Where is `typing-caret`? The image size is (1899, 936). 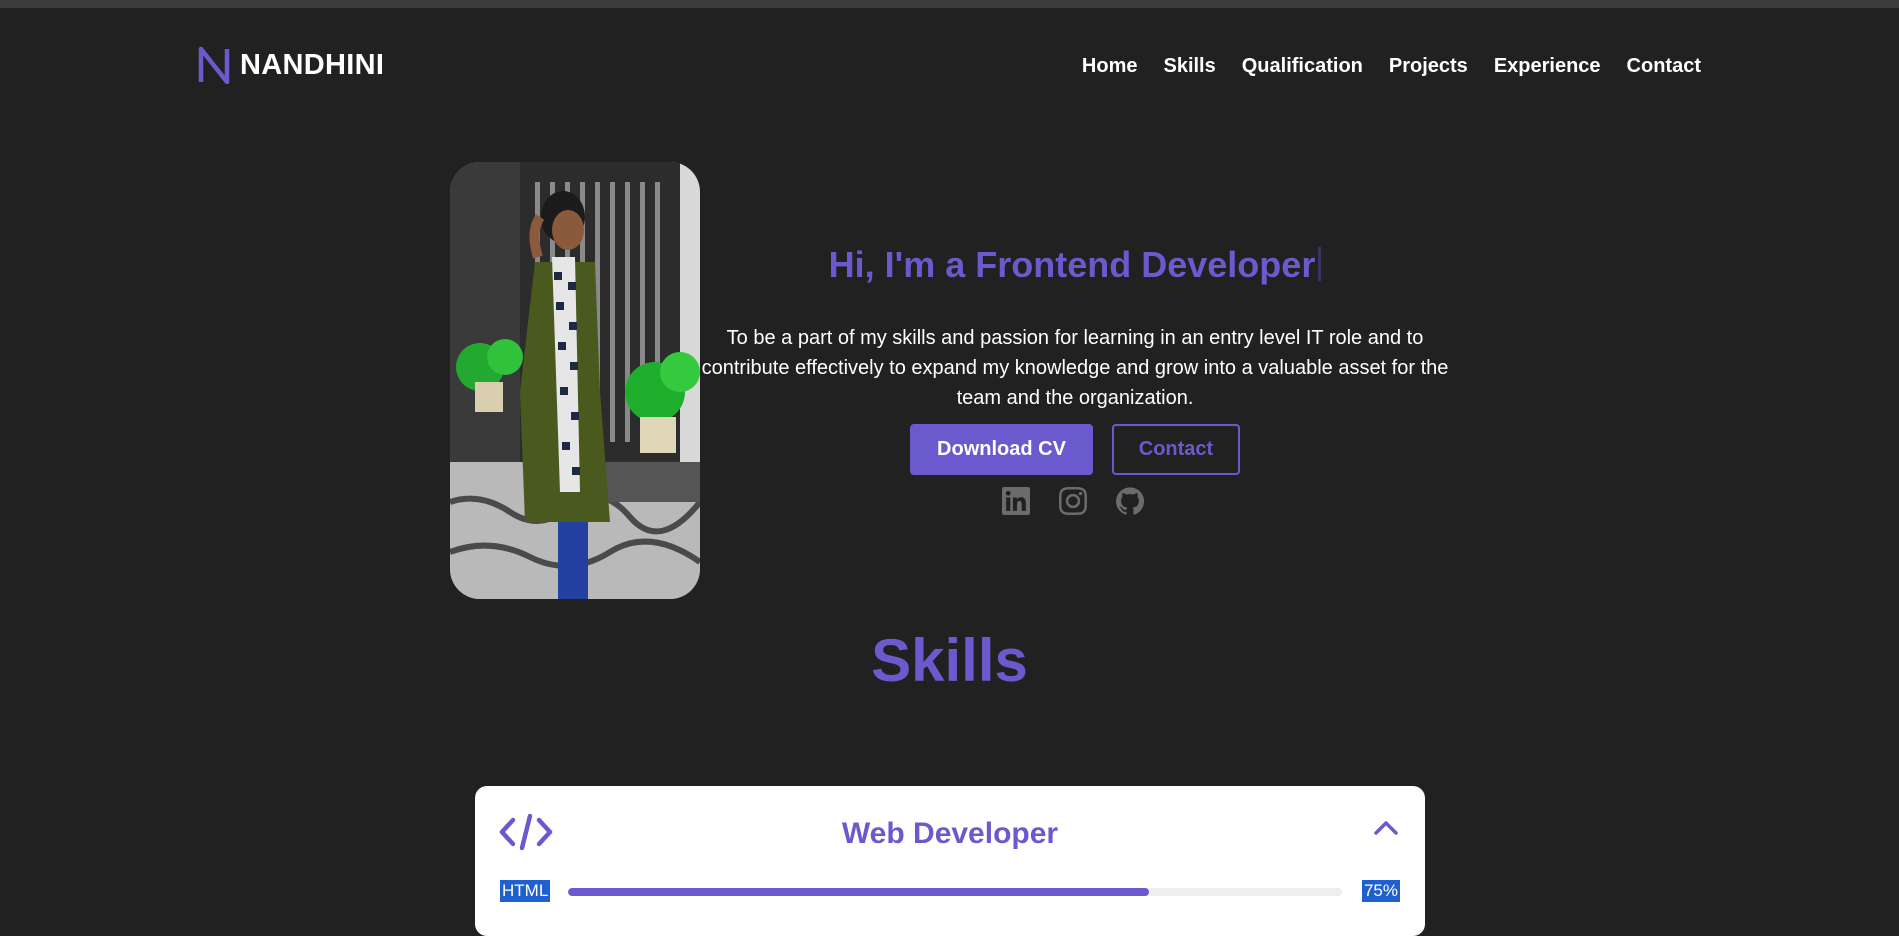 typing-caret is located at coordinates (1320, 264).